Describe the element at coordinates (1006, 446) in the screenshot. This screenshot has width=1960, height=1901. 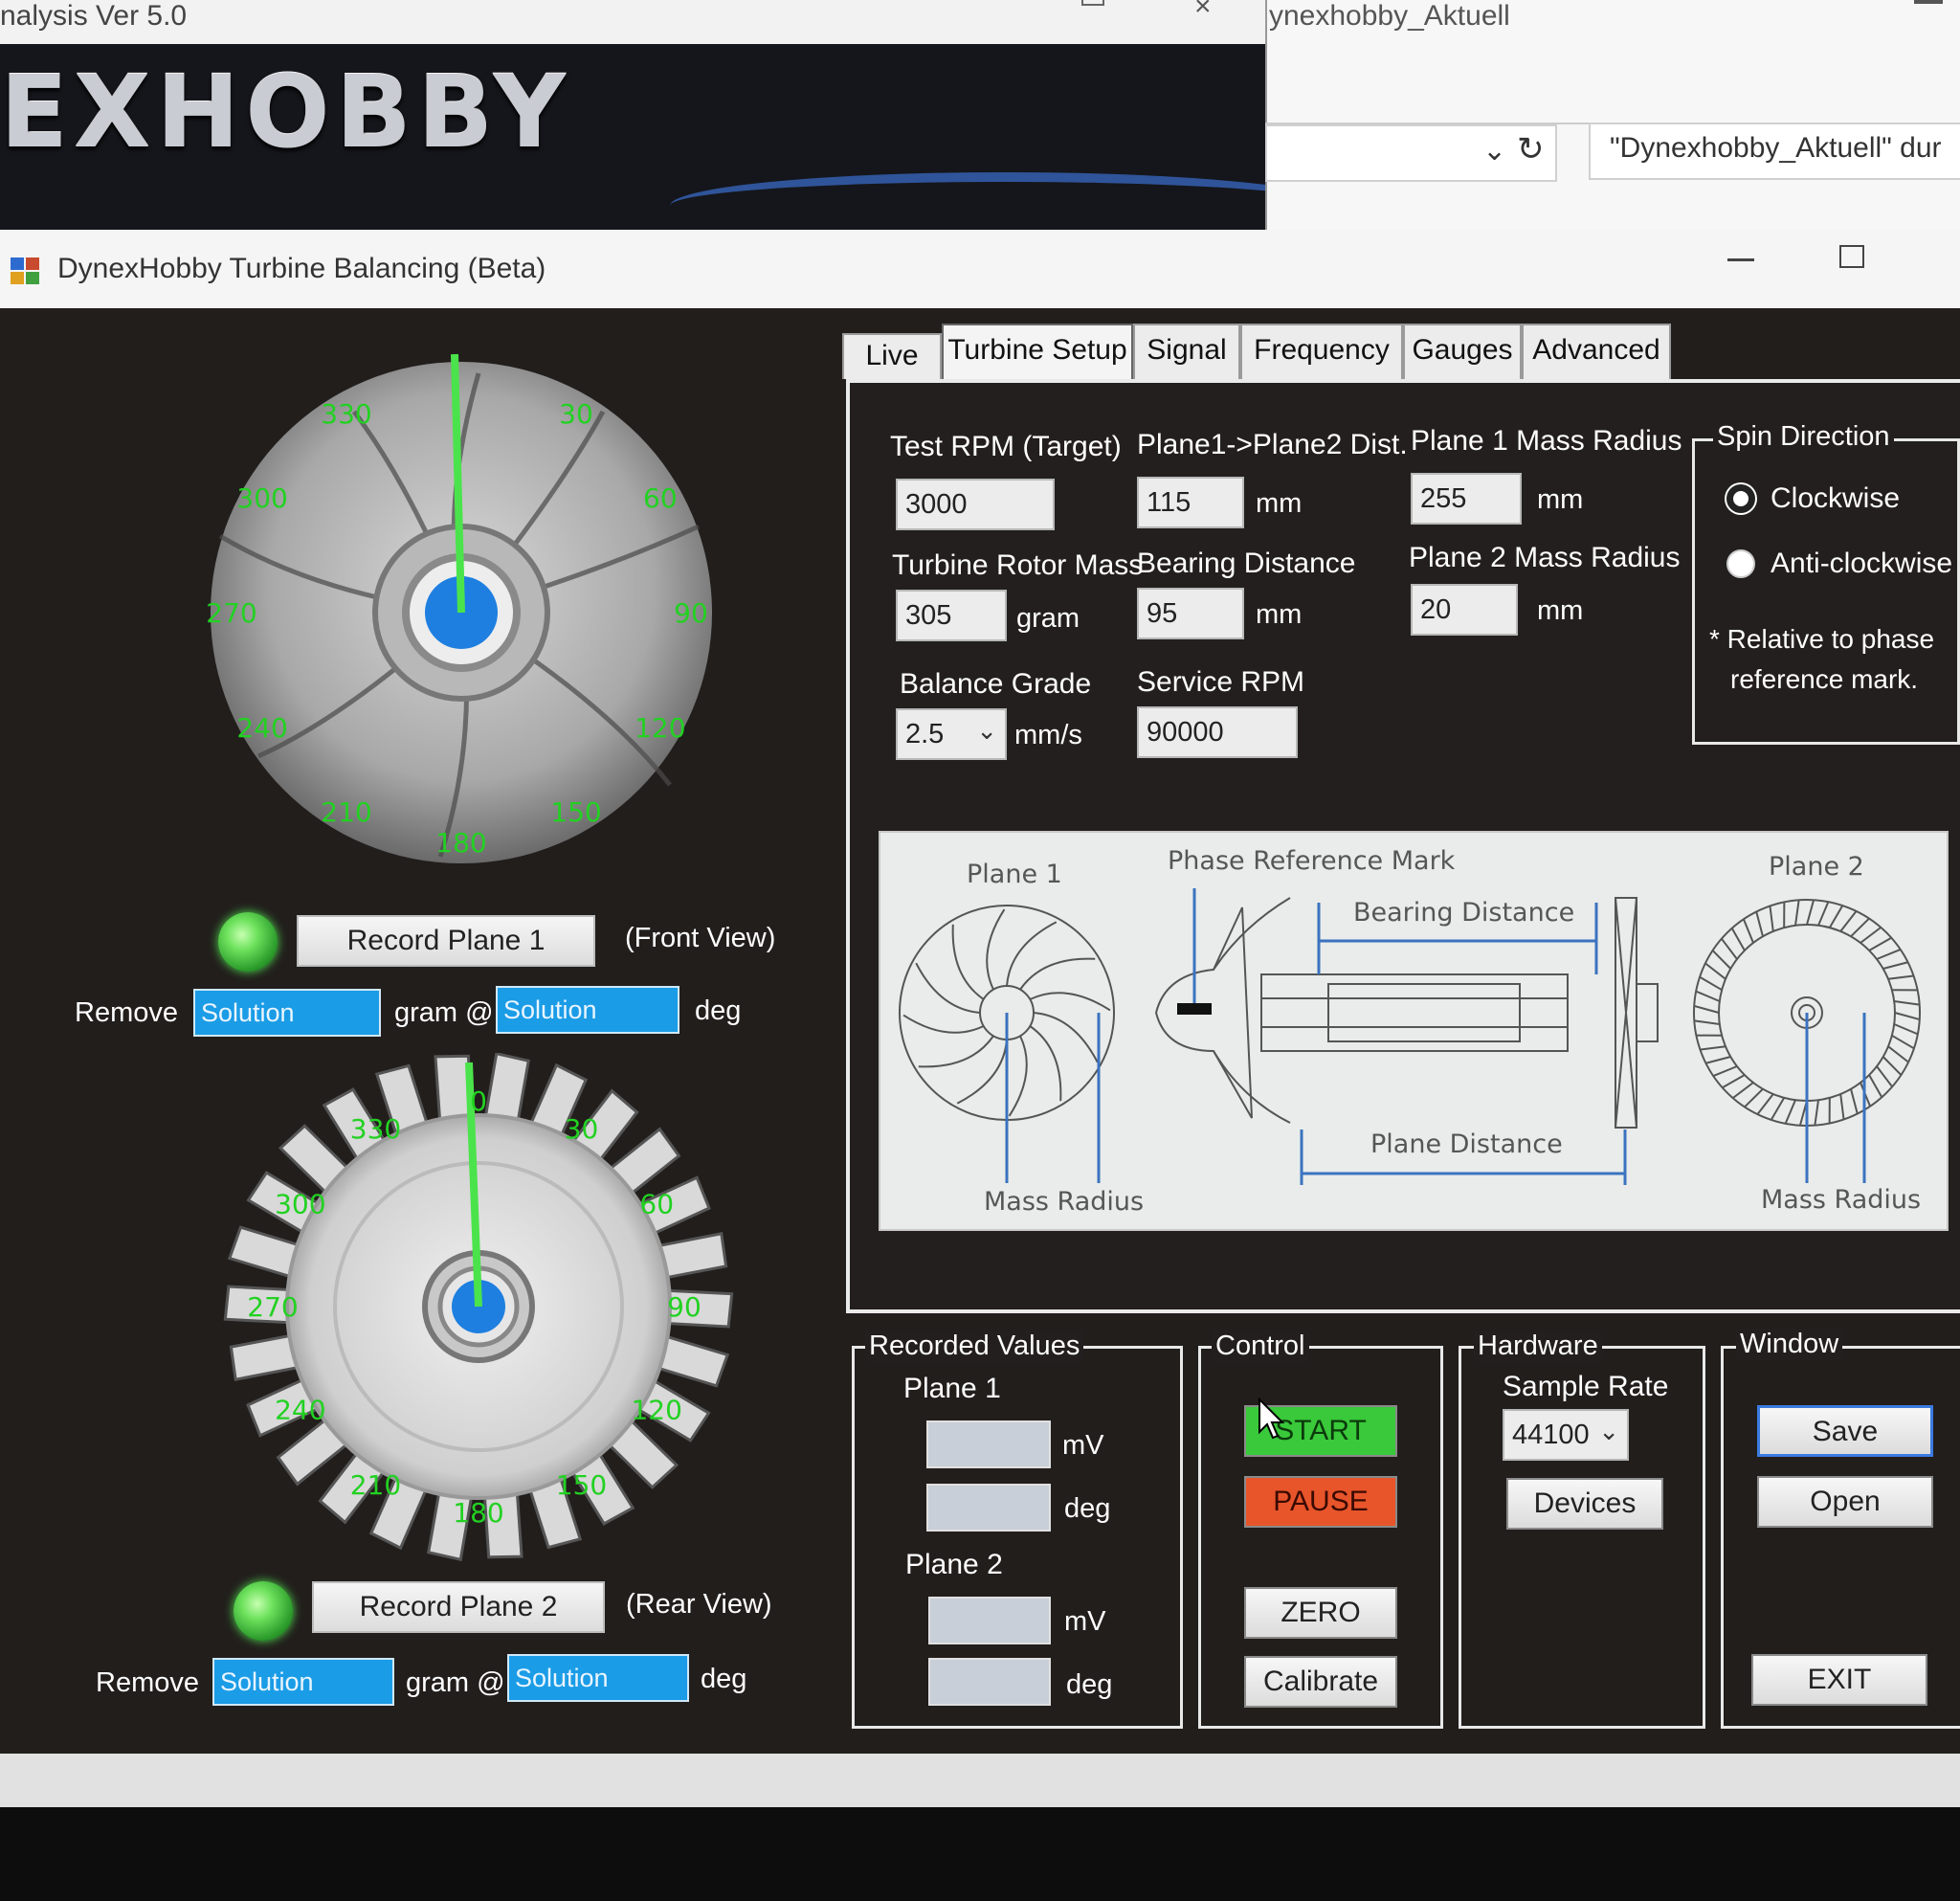
I see `test-rpm-label: Test RPM (Target)` at that location.